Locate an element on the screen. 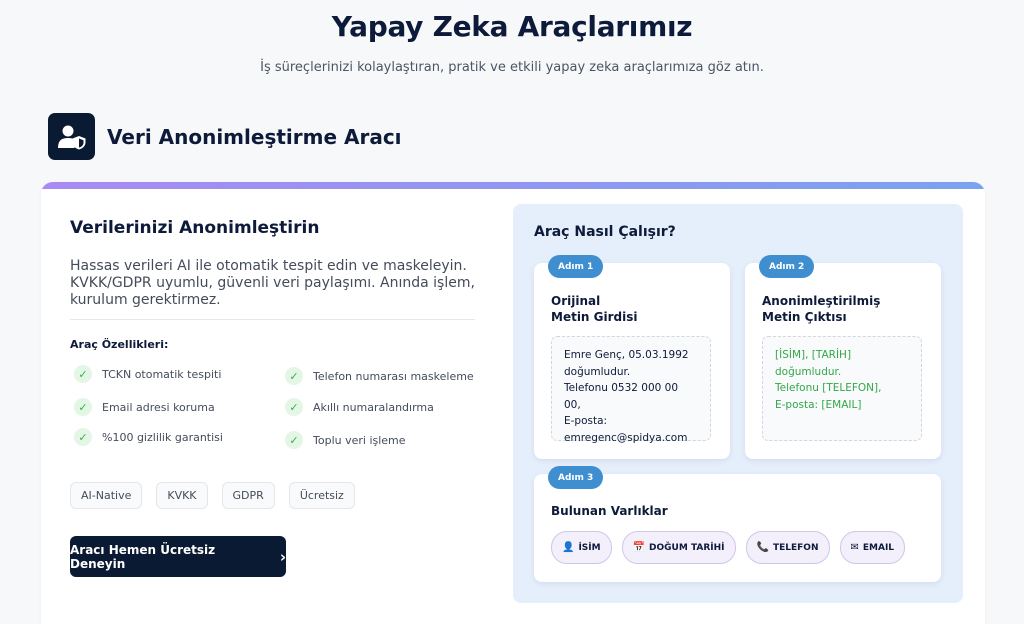  step-title: Orijinal Metin Girdisi is located at coordinates (594, 309).